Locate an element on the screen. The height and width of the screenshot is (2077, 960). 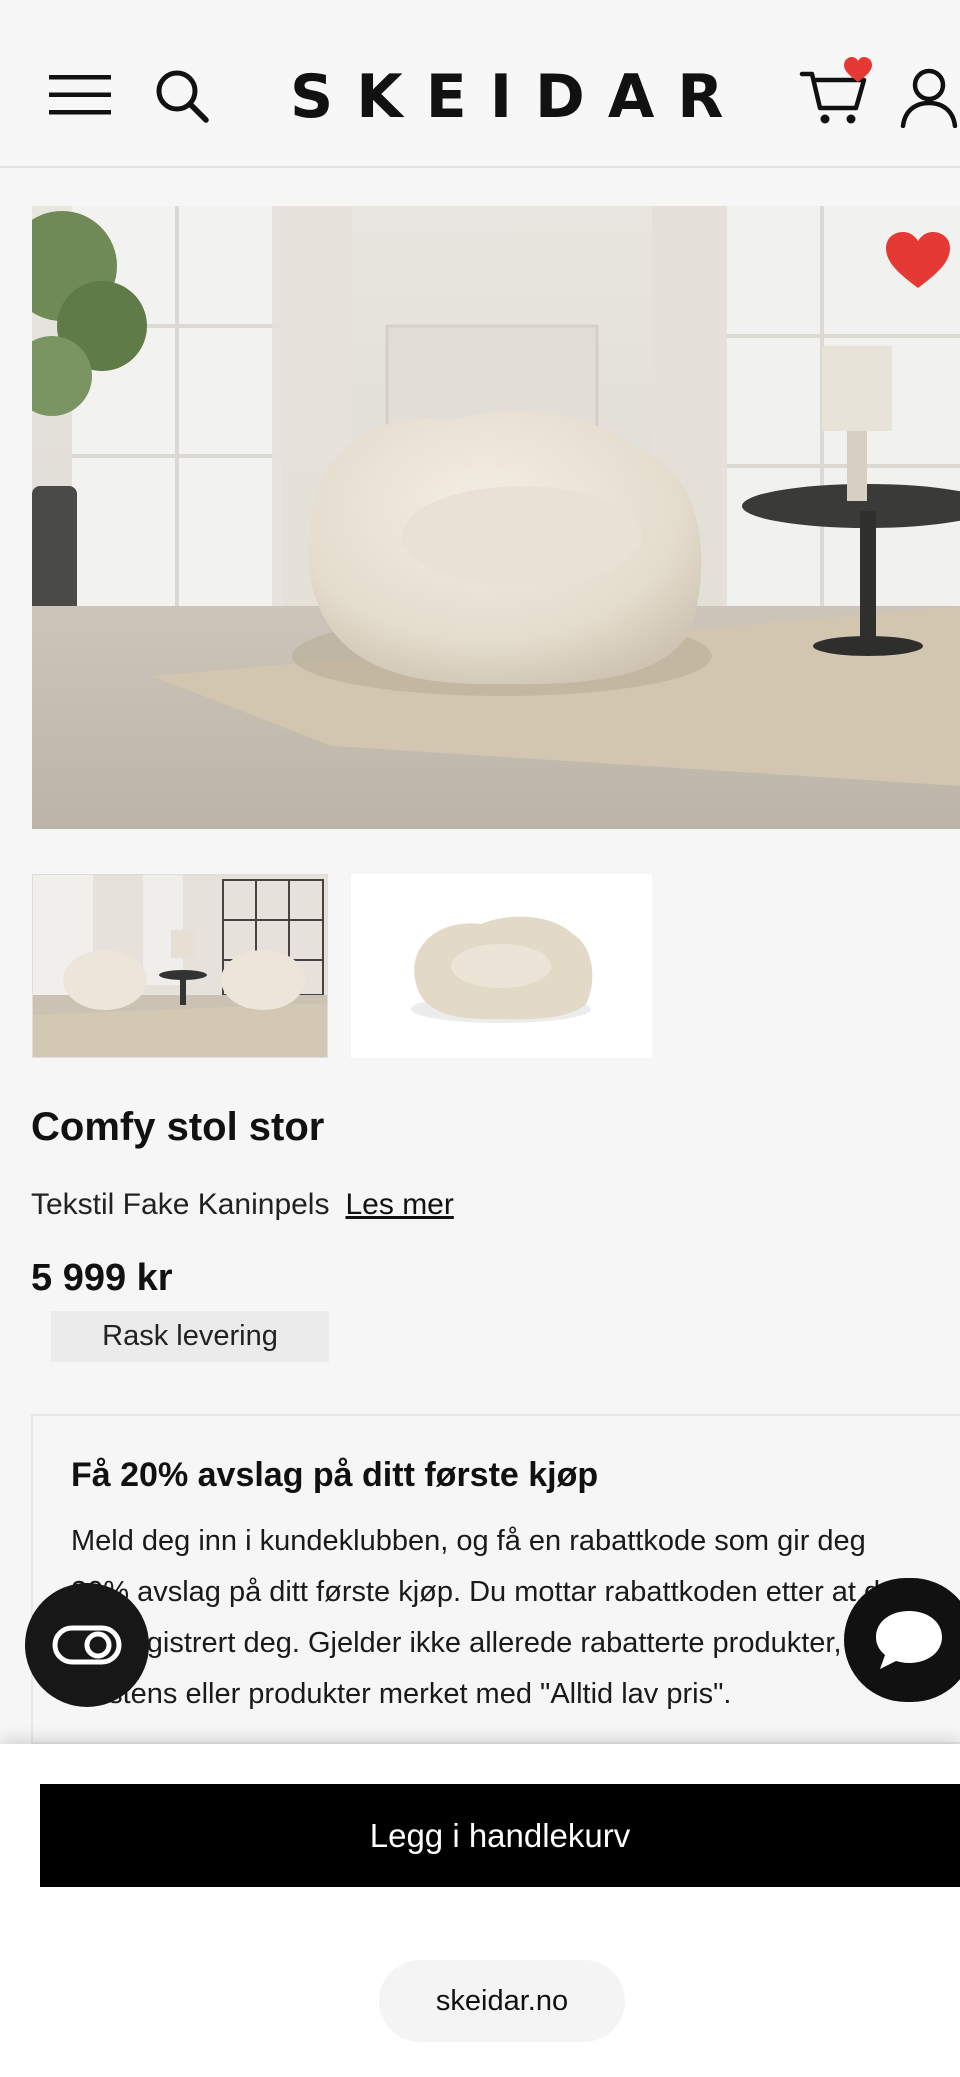
product-material: Tekstil Fake Kaninpels is located at coordinates (180, 1204).